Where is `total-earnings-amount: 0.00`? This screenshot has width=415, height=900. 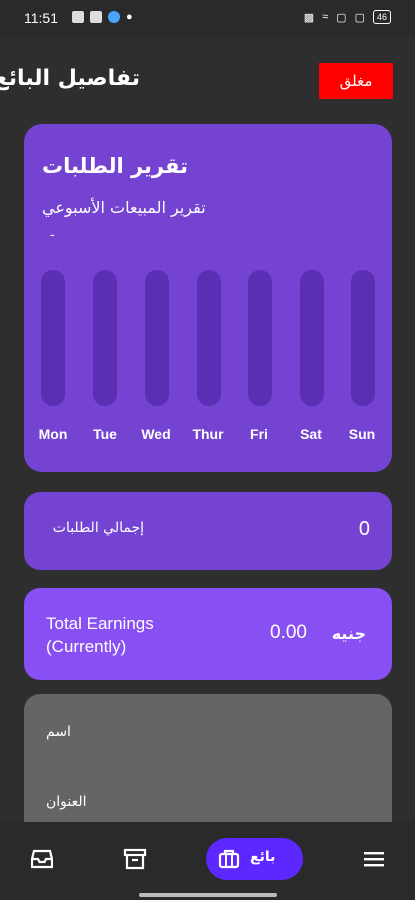
total-earnings-amount: 0.00 is located at coordinates (288, 632).